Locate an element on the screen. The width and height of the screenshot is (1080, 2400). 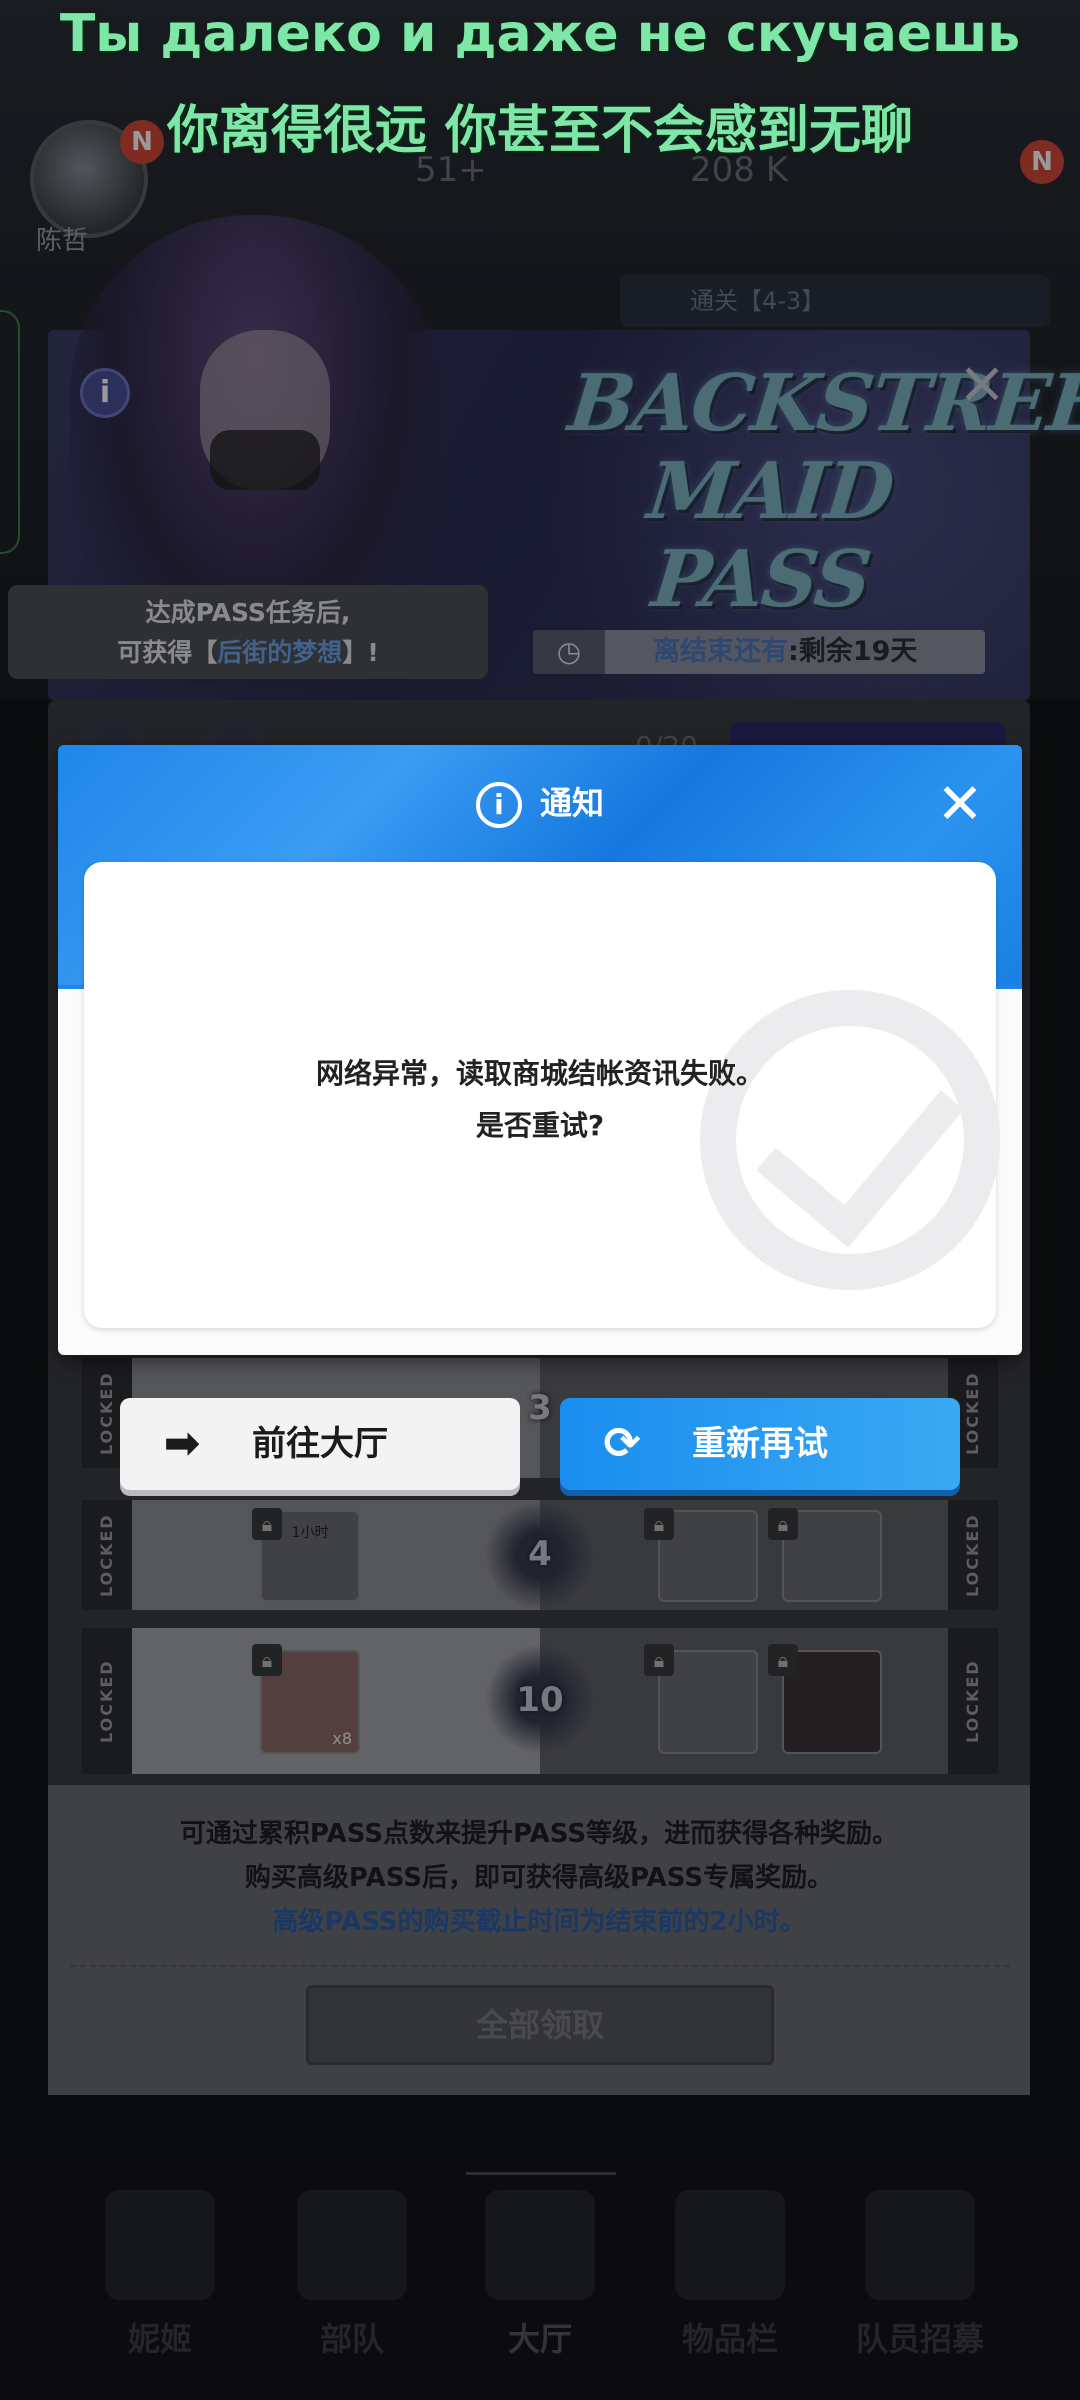
close-icon: ✕ is located at coordinates (960, 805).